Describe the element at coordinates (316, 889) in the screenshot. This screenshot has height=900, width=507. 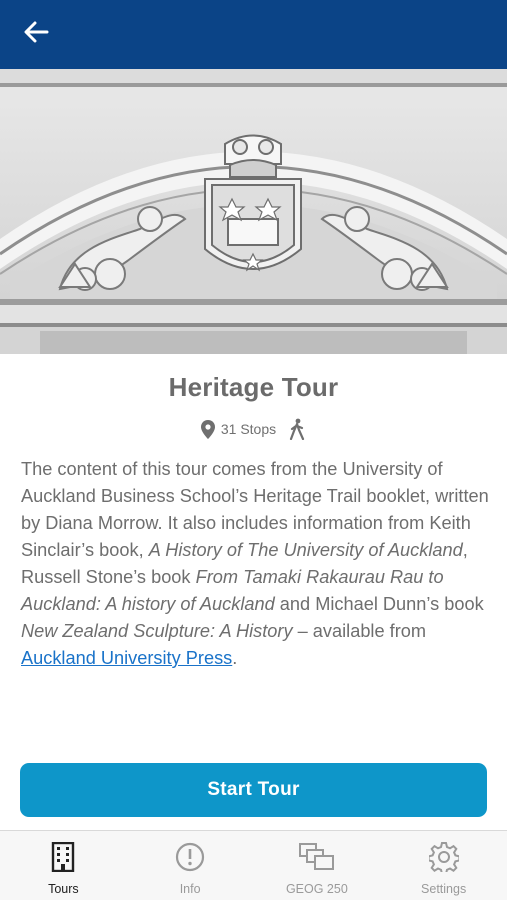
I see `tab-label: GEOG 250` at that location.